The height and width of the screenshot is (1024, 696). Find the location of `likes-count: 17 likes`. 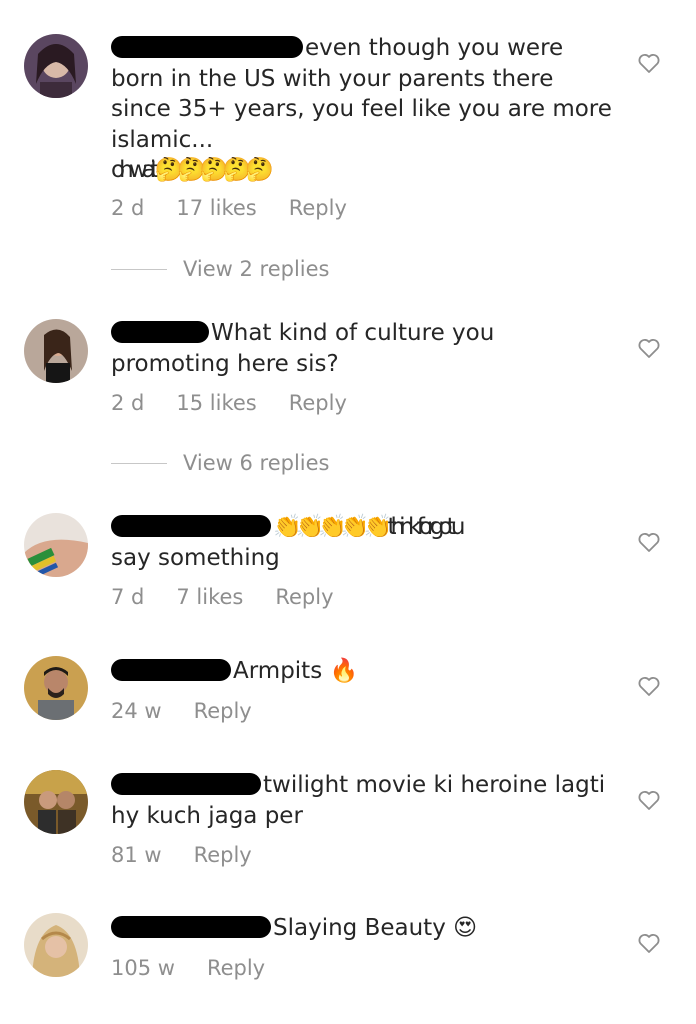

likes-count: 17 likes is located at coordinates (216, 208).